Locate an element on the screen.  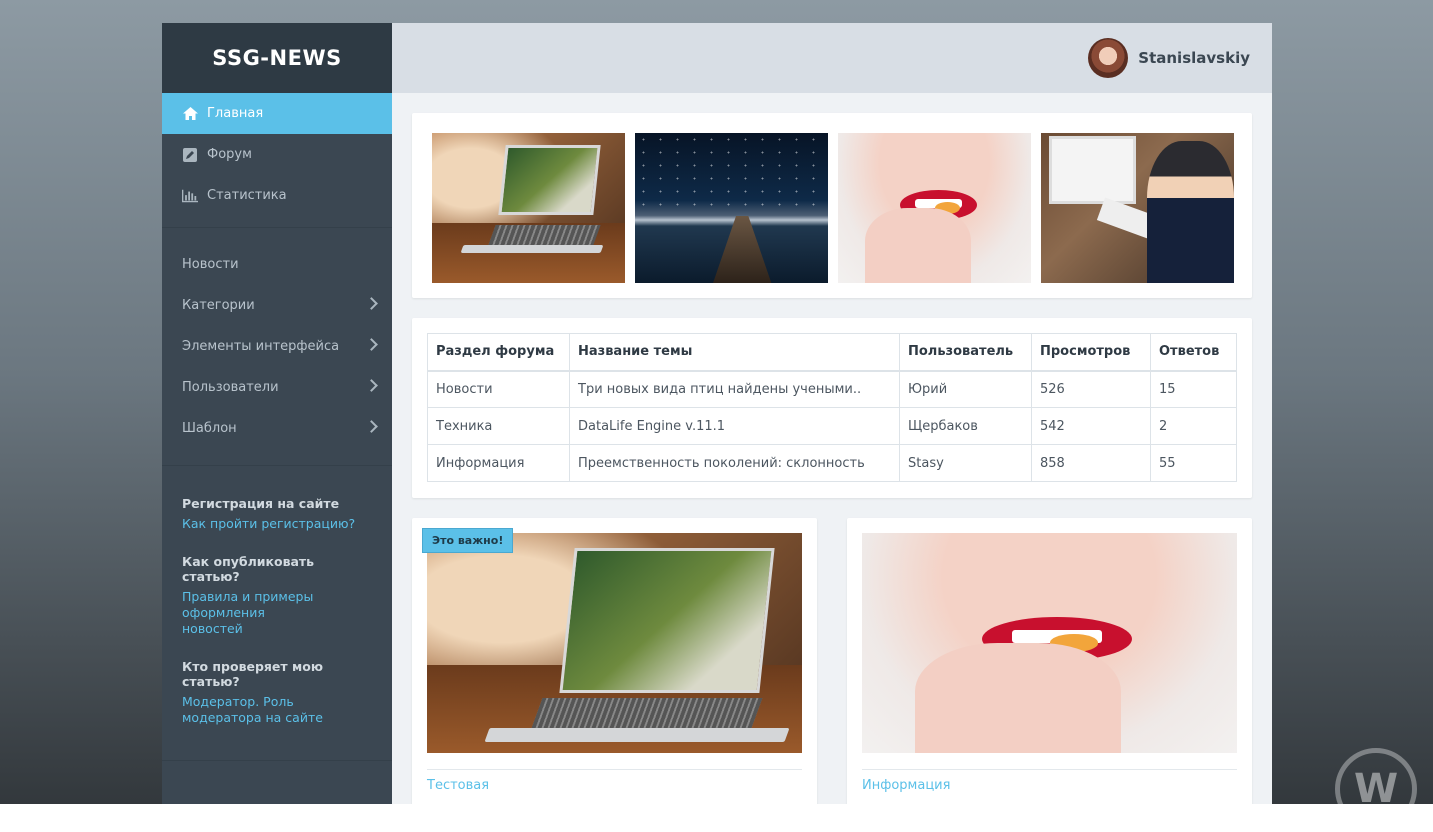
site-logo: SSG-NEWS is located at coordinates (277, 58).